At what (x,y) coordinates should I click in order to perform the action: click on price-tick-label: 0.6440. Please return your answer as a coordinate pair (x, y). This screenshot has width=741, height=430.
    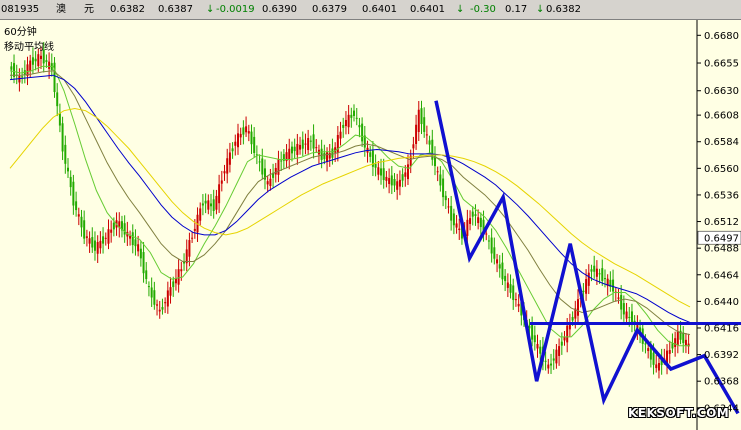
    Looking at the image, I should click on (721, 302).